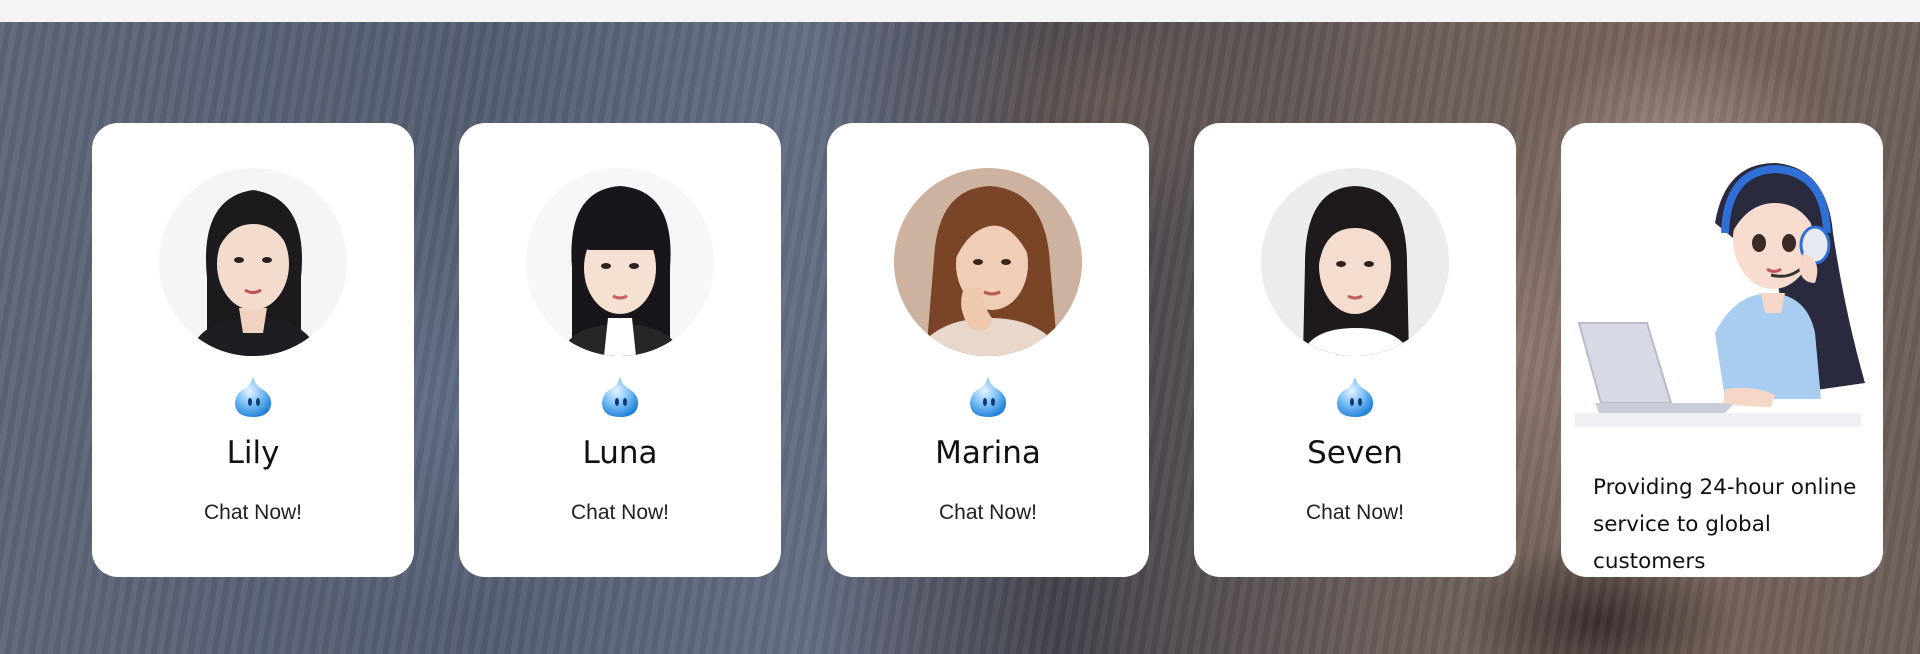 The width and height of the screenshot is (1920, 654). What do you see at coordinates (1355, 453) in the screenshot?
I see `agent-name: Seven` at bounding box center [1355, 453].